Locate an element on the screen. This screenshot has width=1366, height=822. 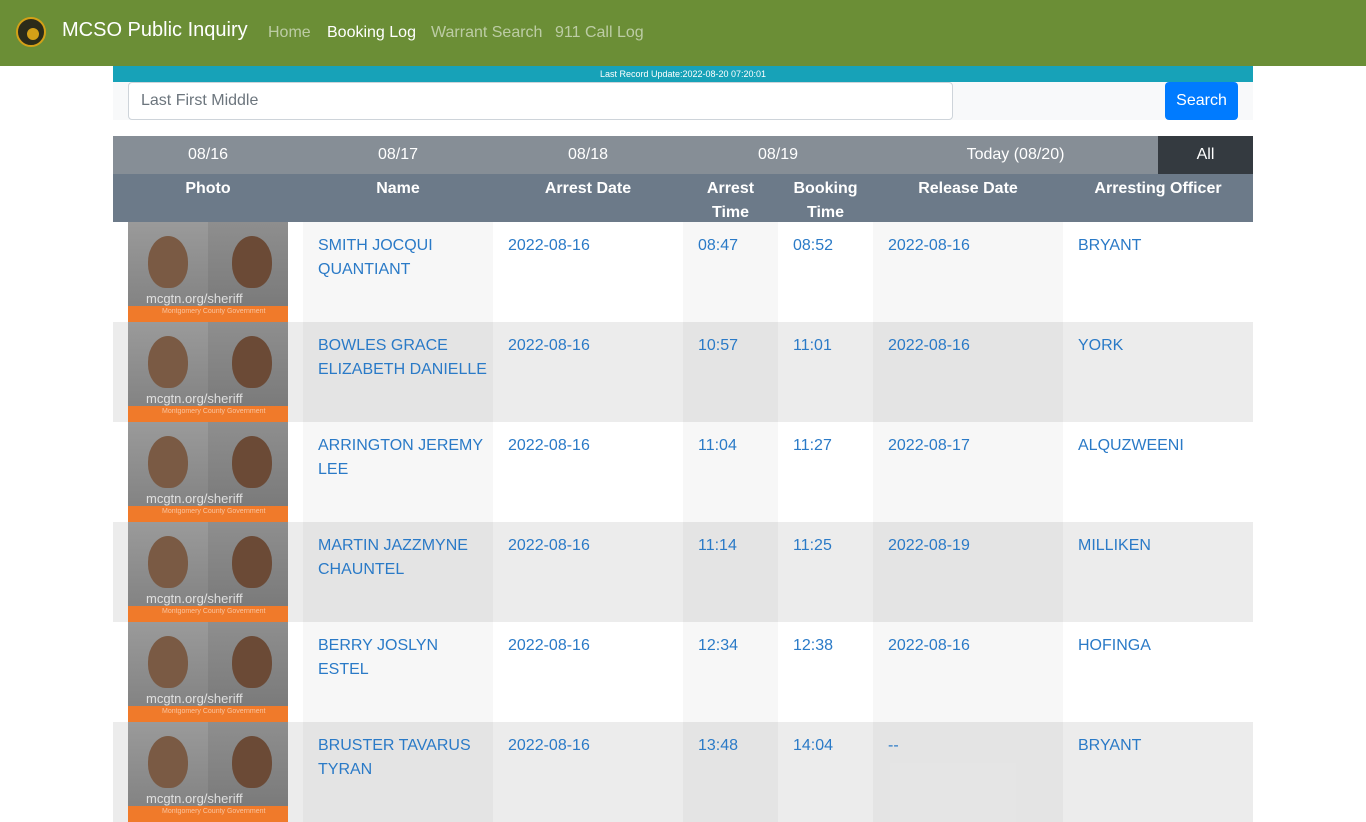
name-line2: ELIZABETH DANIELLE is located at coordinates (402, 369).